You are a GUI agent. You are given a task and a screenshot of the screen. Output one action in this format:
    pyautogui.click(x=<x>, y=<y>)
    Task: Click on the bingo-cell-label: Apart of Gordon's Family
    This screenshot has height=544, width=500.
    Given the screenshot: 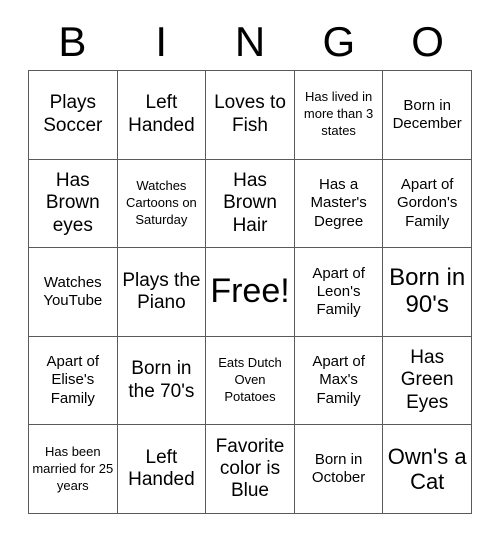 What is the action you would take?
    pyautogui.click(x=427, y=202)
    